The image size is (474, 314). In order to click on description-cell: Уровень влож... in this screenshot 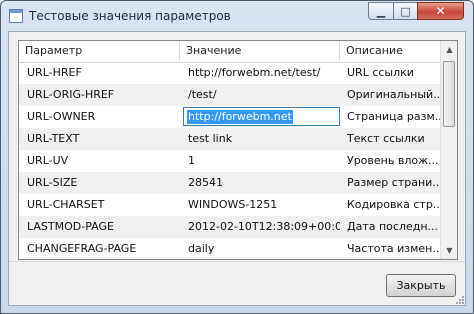, I will do `click(390, 161)`.